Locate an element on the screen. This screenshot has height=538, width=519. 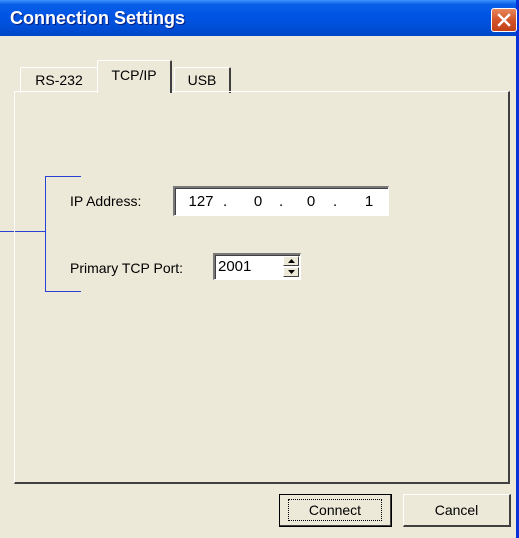
close-icon is located at coordinates (504, 20).